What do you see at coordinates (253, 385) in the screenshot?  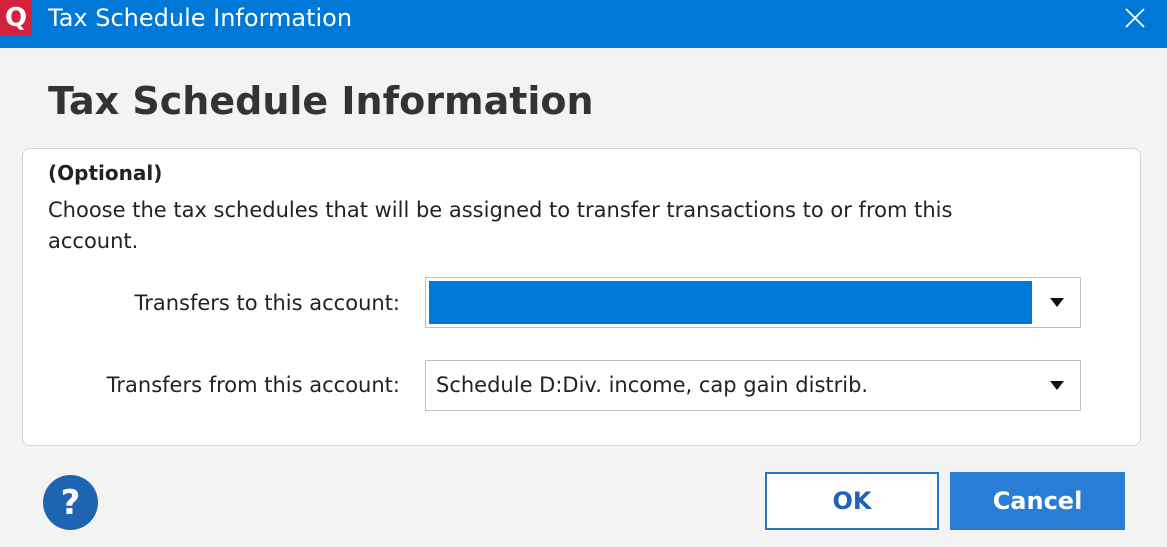 I see `transfers-from-label: Transfers from this account:` at bounding box center [253, 385].